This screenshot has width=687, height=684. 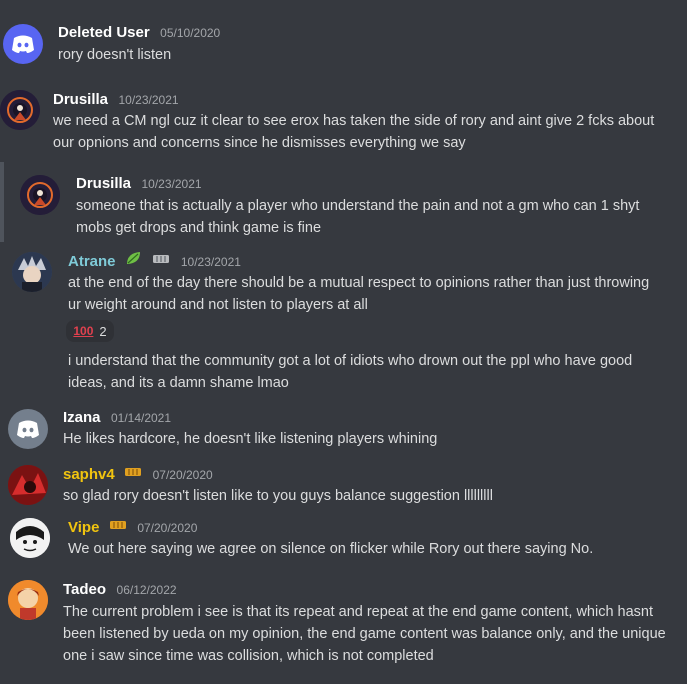 I want to click on vipe-avatar-icon, so click(x=30, y=538).